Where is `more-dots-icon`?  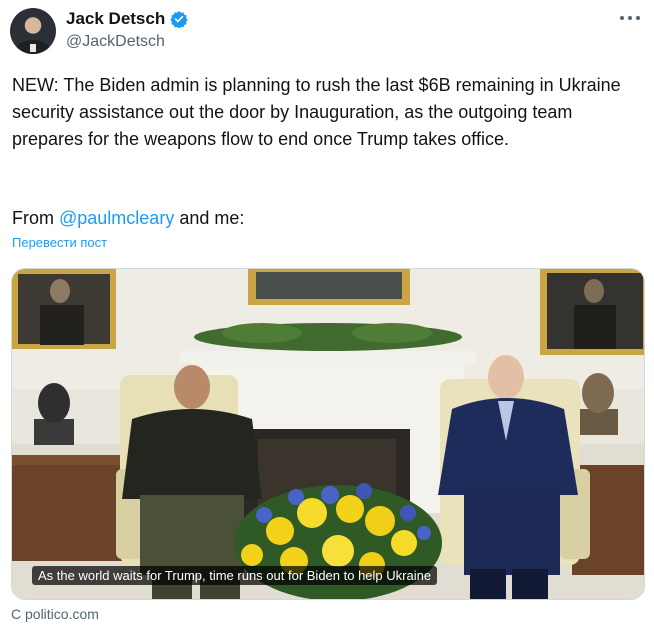 more-dots-icon is located at coordinates (630, 18).